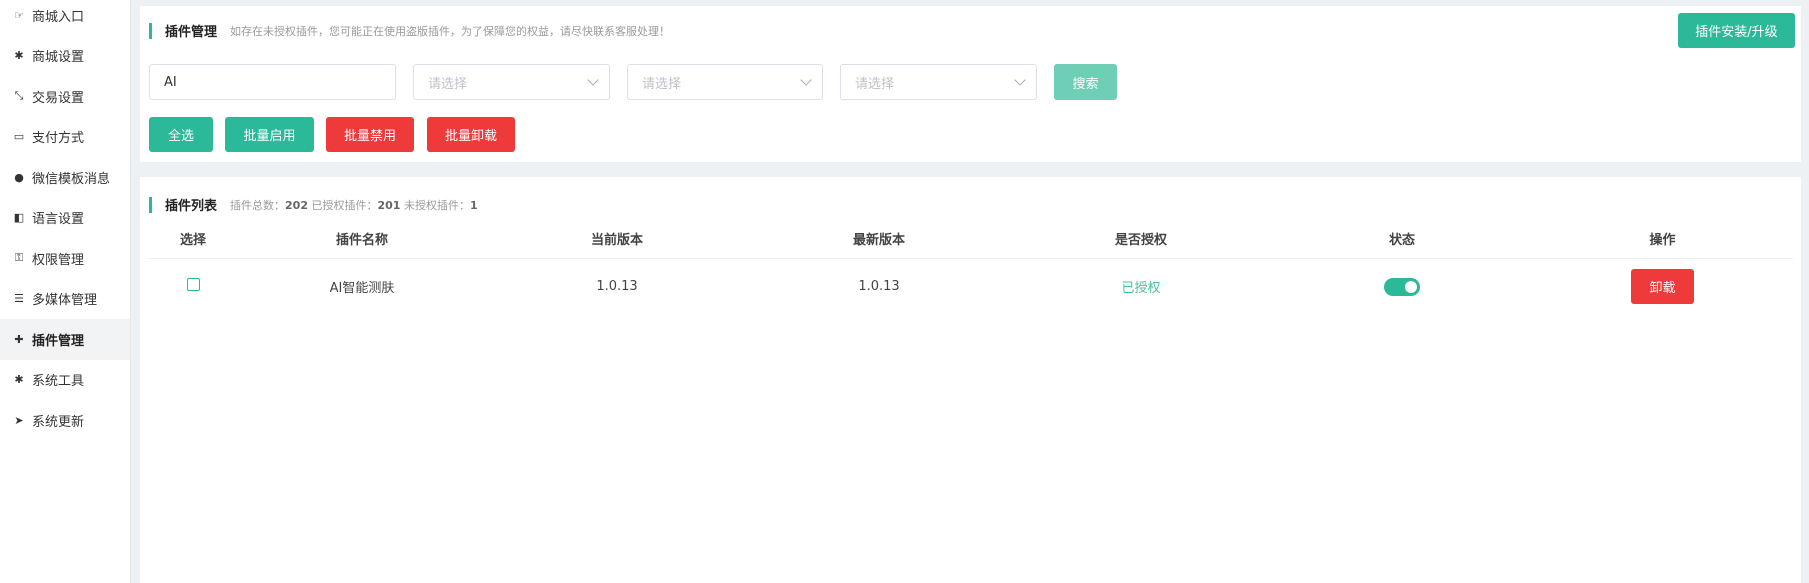  Describe the element at coordinates (450, 31) in the screenshot. I see `piracy-warning-tip: 如存在未授权插件，您可能正在使用盗版插件，为了保障您的权益，请尽快联系客服处理！` at that location.